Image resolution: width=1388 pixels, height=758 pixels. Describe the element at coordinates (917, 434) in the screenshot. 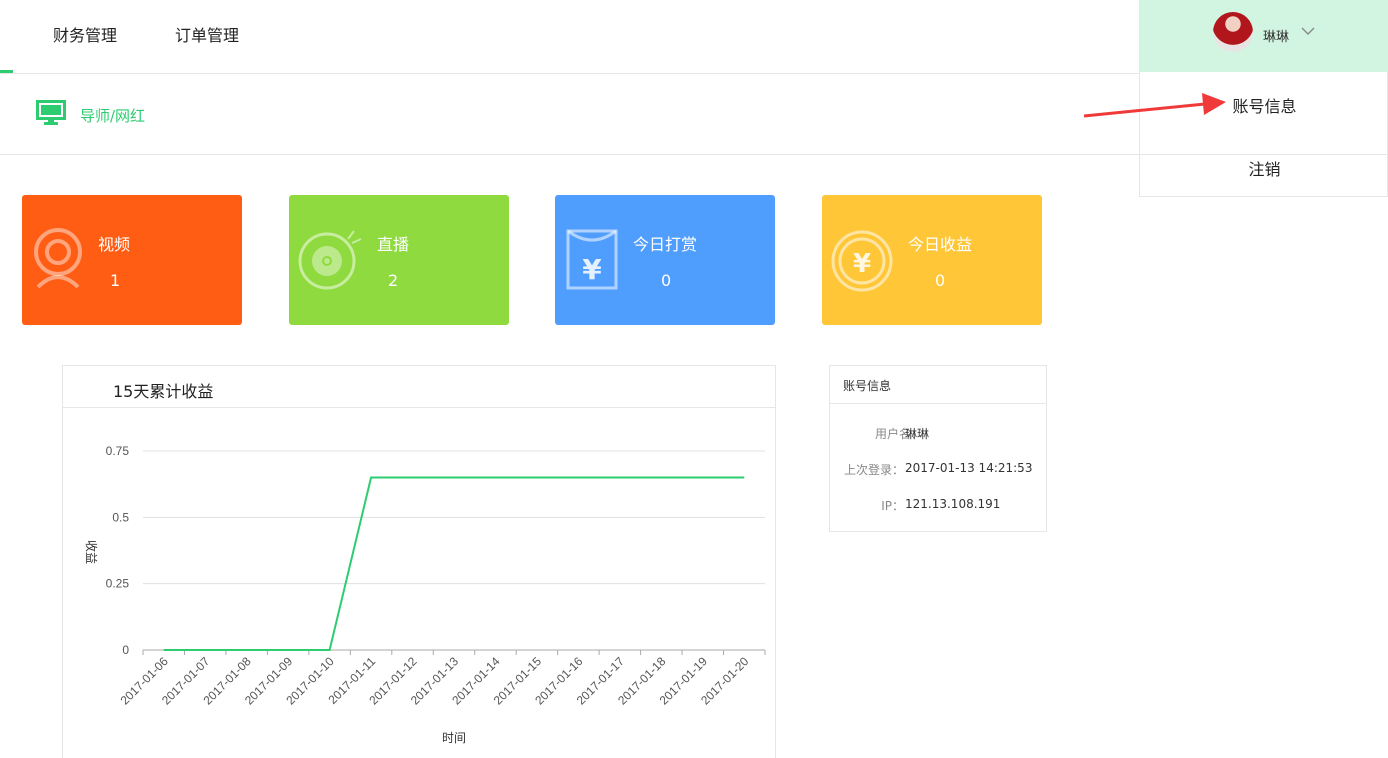

I see `account-username-value: 琳琳` at that location.